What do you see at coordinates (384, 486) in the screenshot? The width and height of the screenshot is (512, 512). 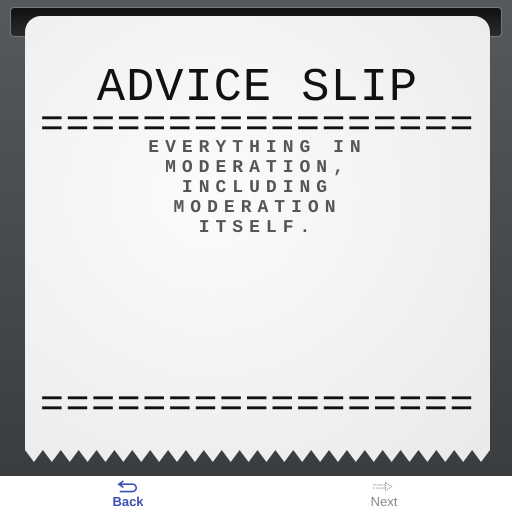 I see `next-arrow-icon` at bounding box center [384, 486].